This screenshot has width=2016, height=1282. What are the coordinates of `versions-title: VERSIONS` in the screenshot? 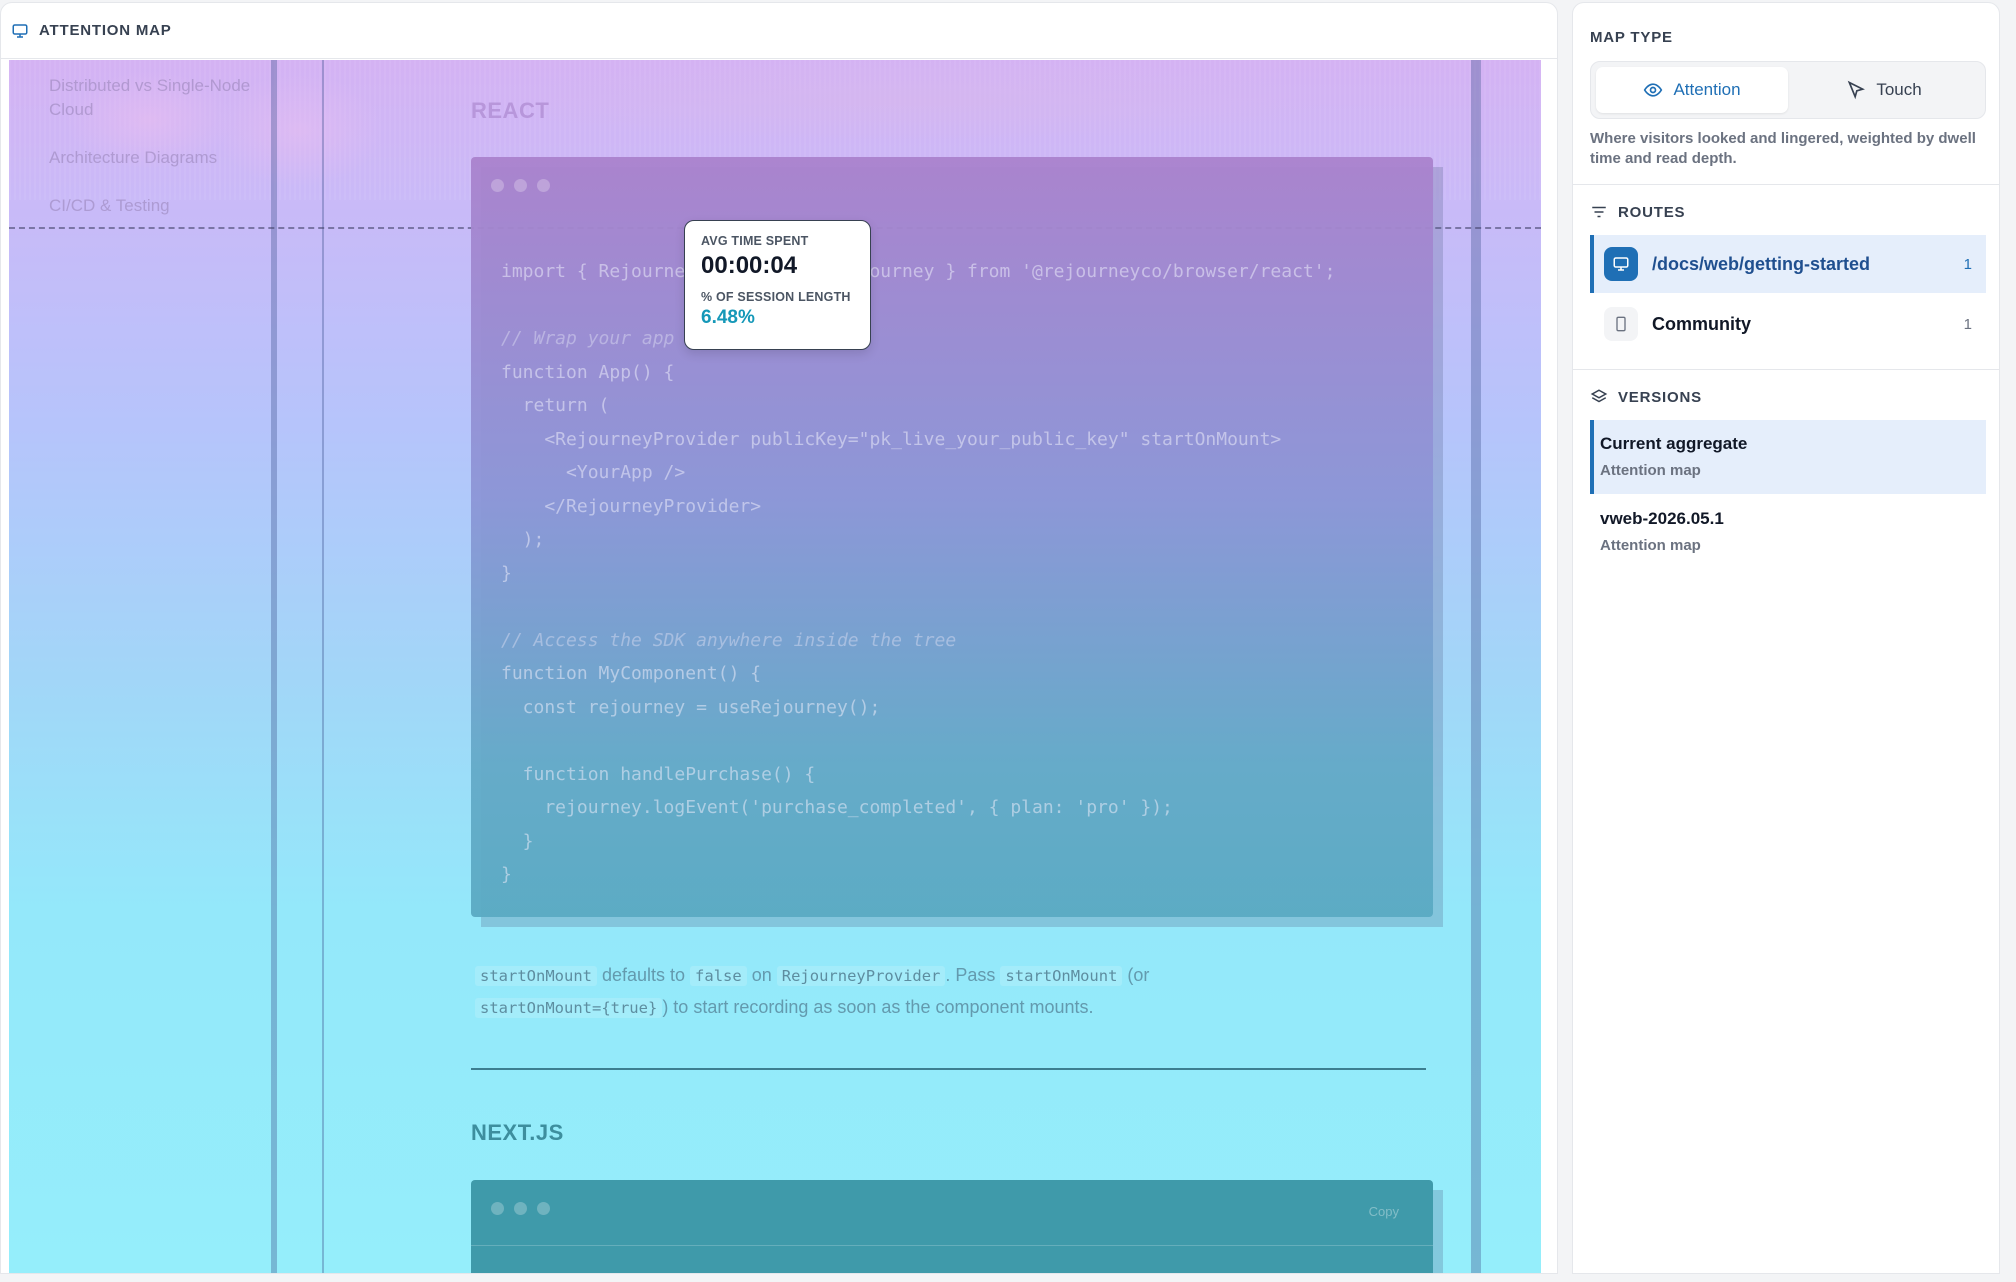 It's located at (1660, 397).